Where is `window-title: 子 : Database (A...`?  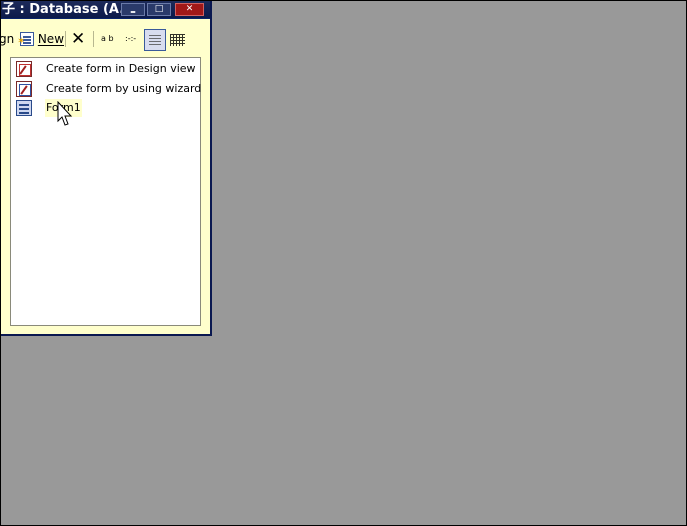 window-title: 子 : Database (A... is located at coordinates (68, 9).